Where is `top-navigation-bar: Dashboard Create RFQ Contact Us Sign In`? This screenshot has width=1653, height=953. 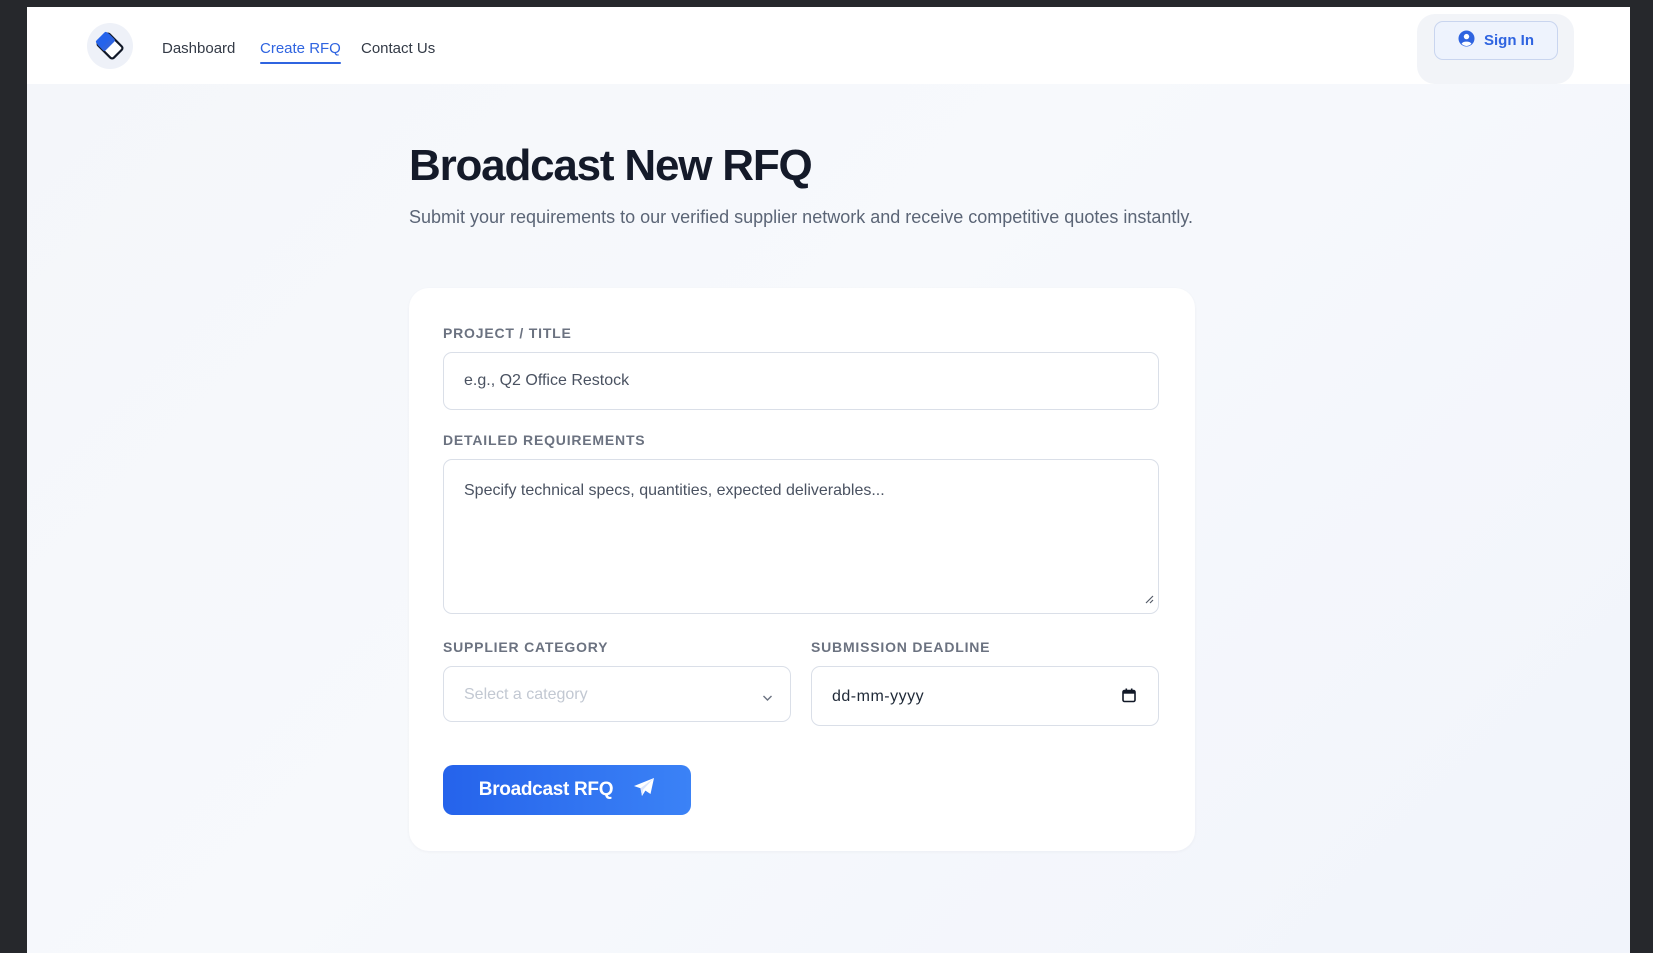 top-navigation-bar: Dashboard Create RFQ Contact Us Sign In is located at coordinates (828, 45).